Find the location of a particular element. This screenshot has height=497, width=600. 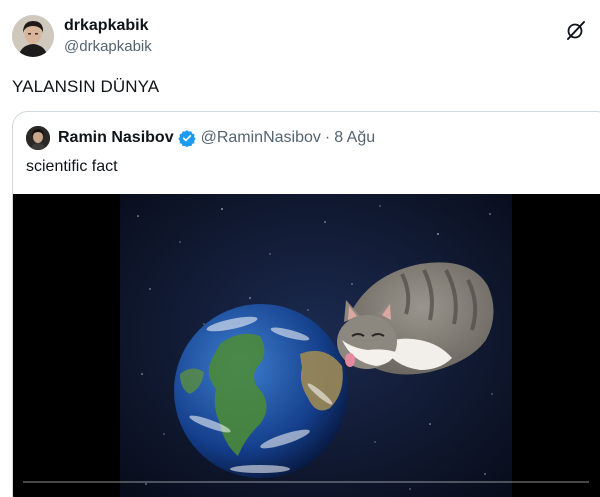

quote-date: 8 Ağu is located at coordinates (354, 138).